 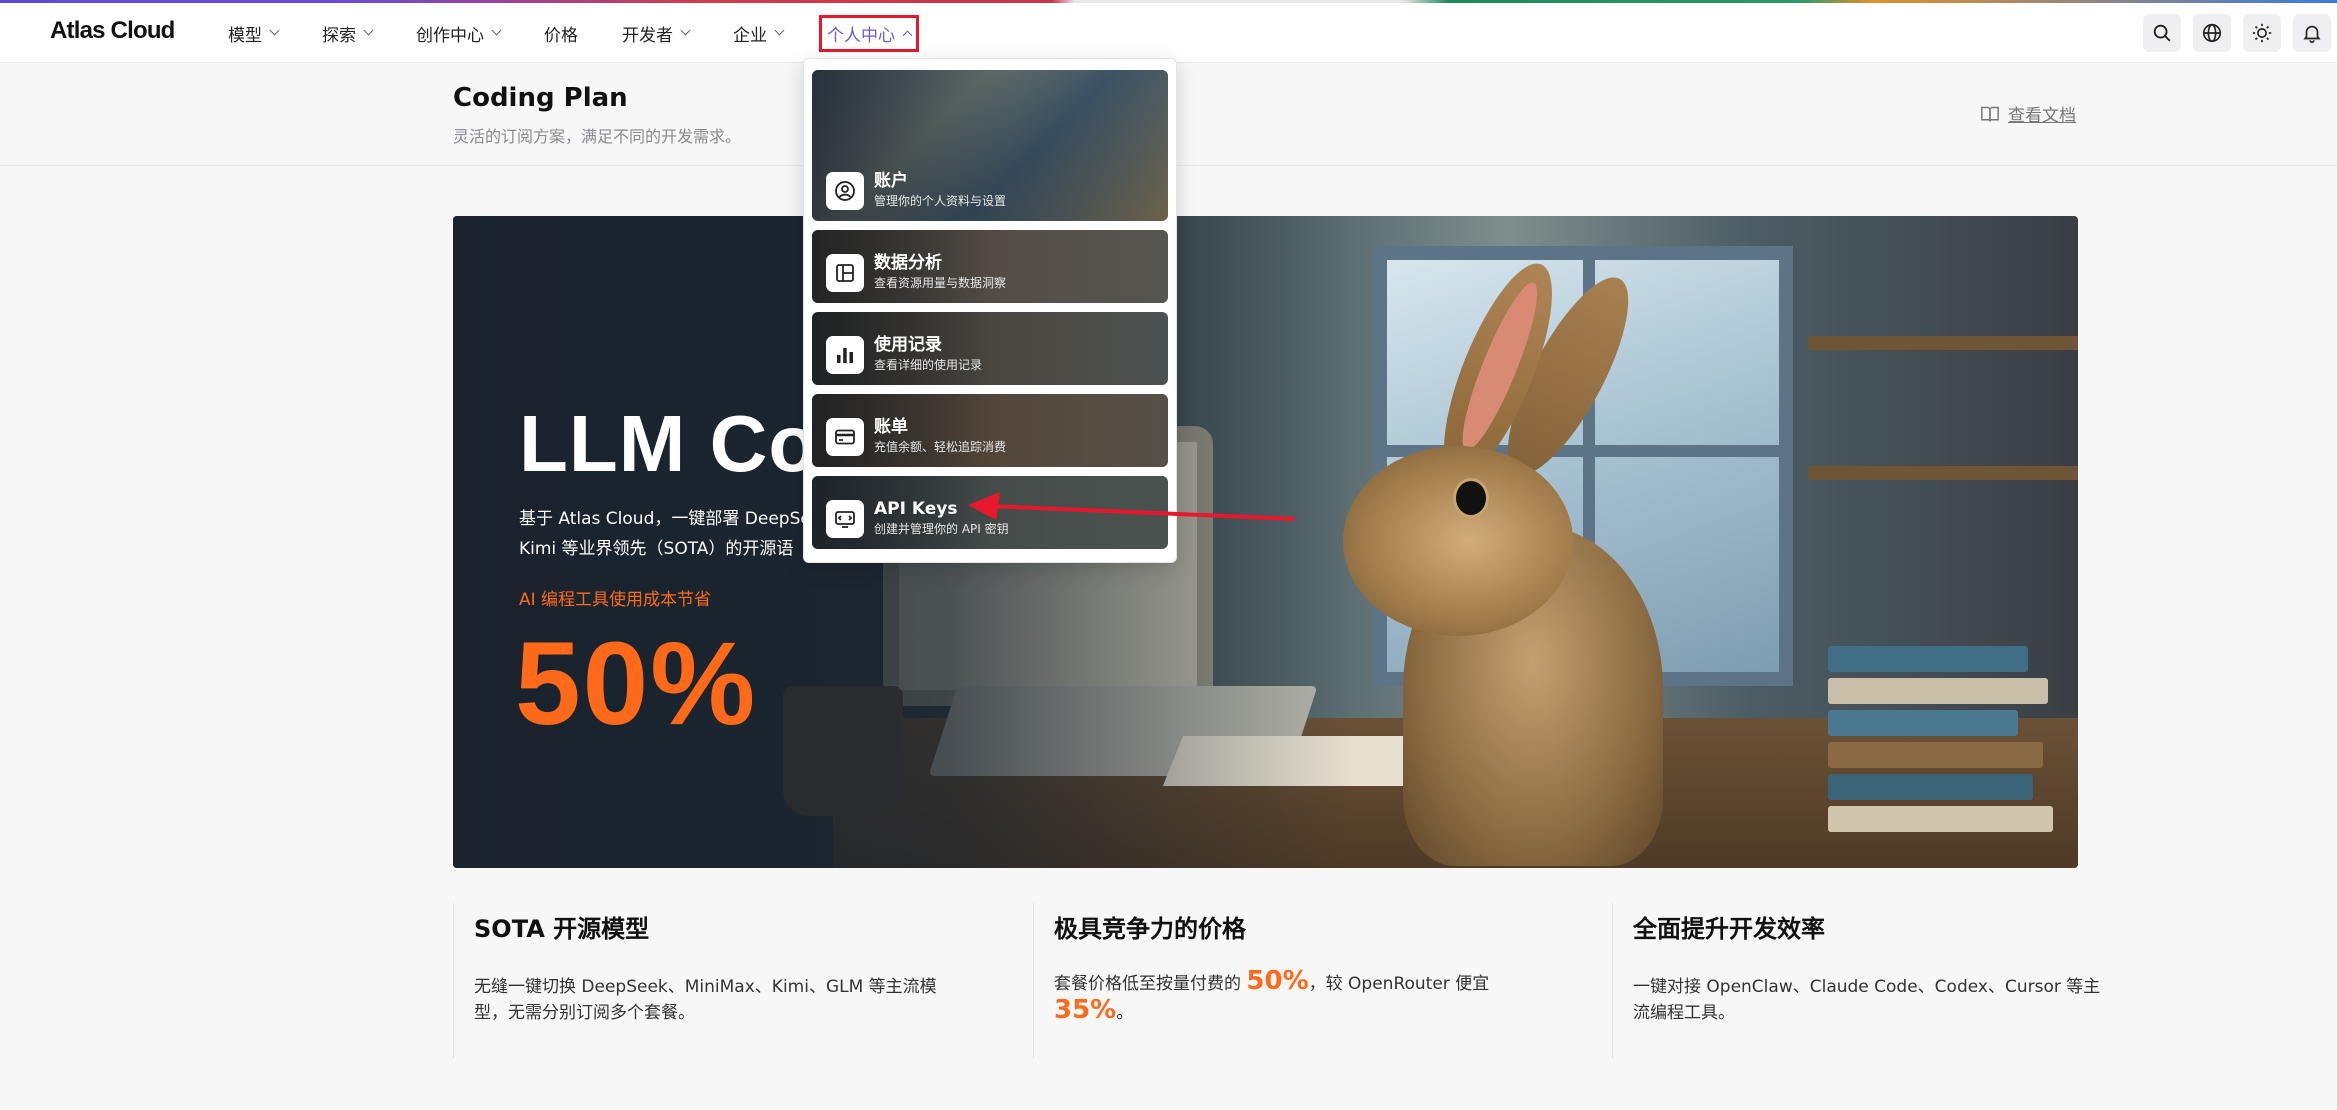 I want to click on feature-text: 套餐价格低至按量付费的 50%，较 OpenRouter 便宜 35%。, so click(x=1289, y=997).